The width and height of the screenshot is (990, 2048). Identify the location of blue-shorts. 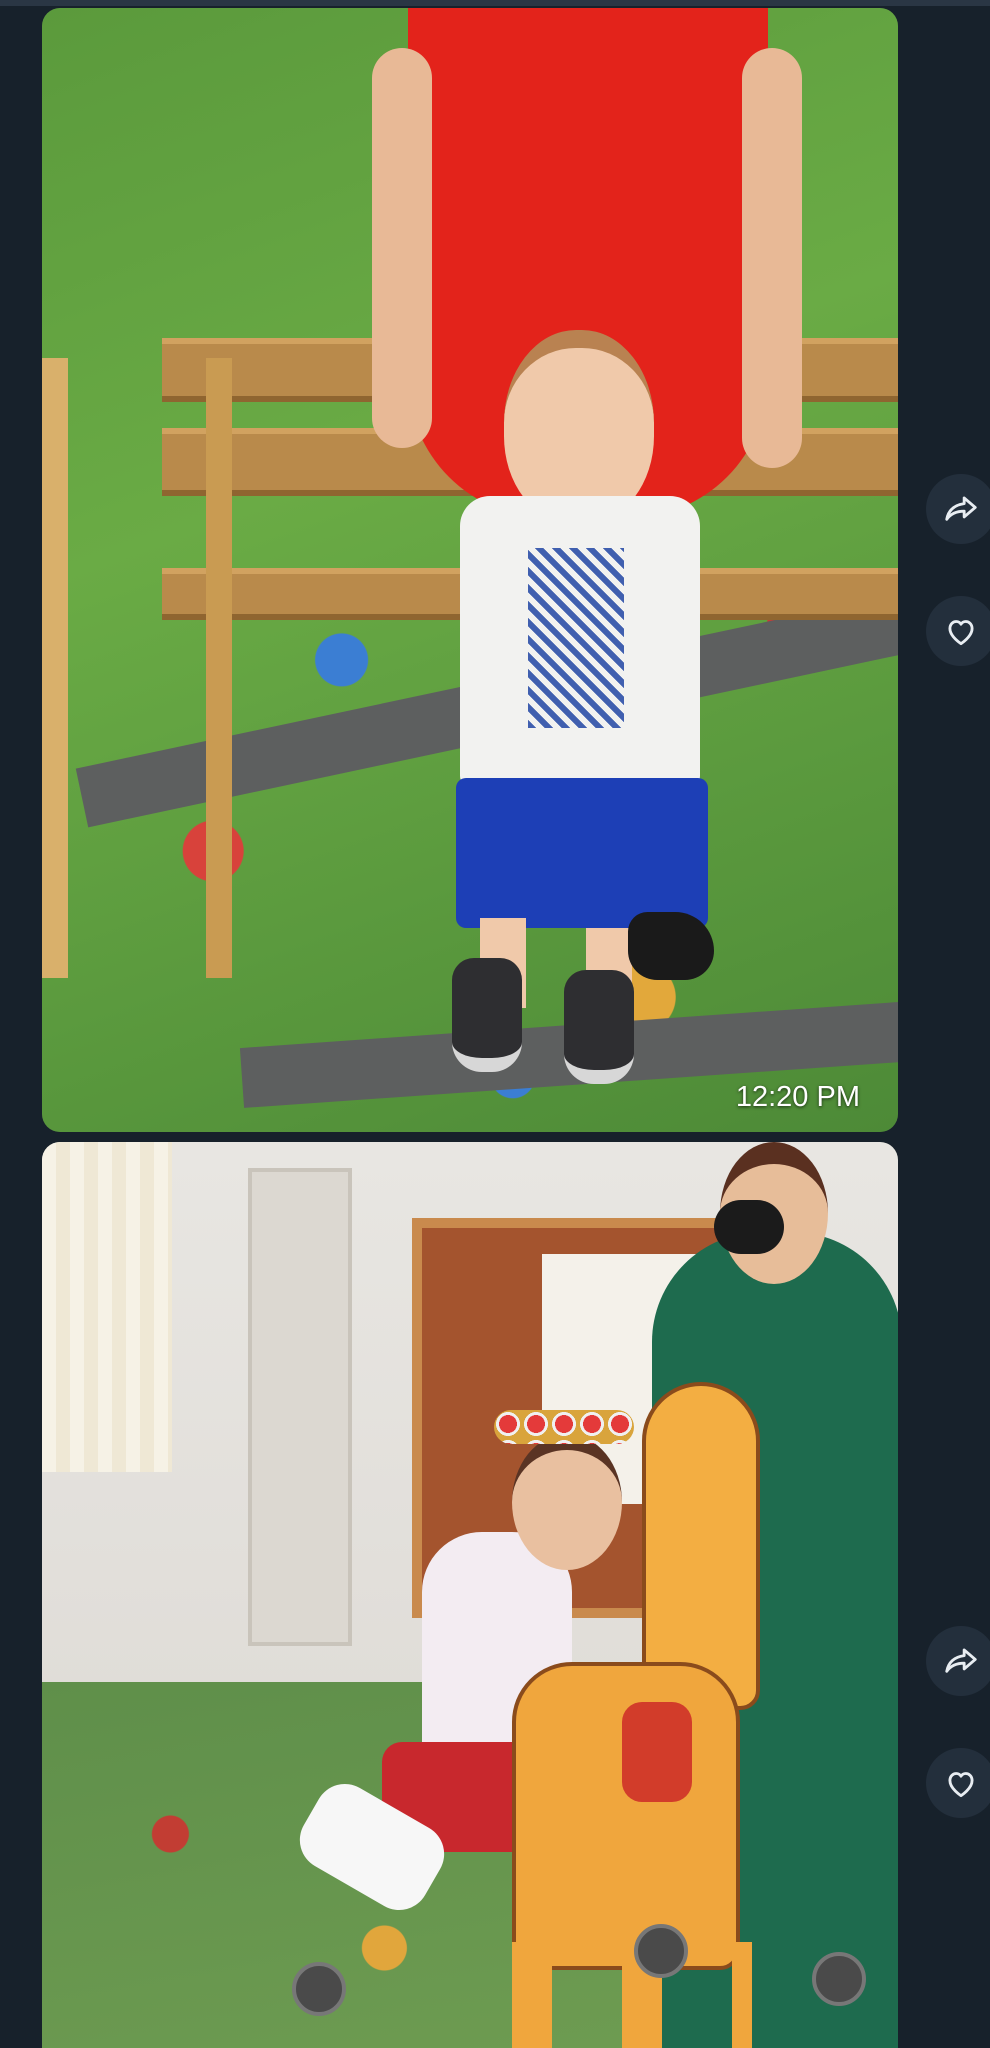
(582, 853).